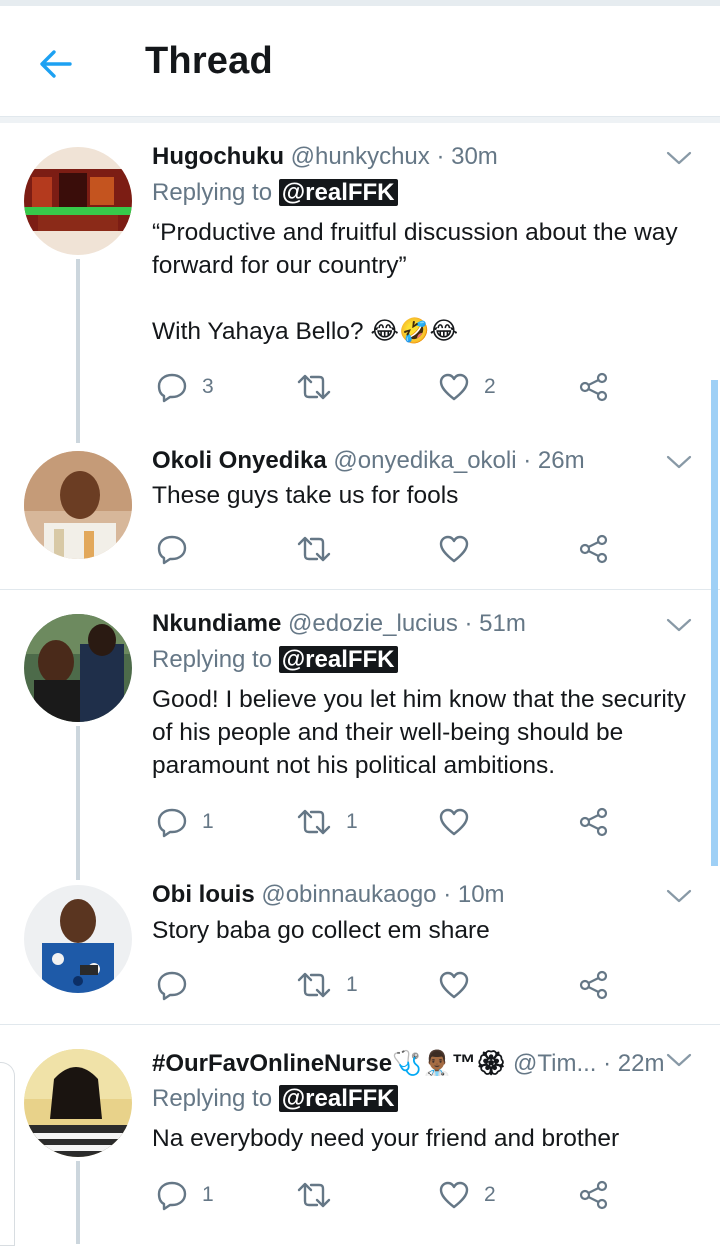 The image size is (720, 1246). I want to click on tweet-actions: 1 1, so click(387, 822).